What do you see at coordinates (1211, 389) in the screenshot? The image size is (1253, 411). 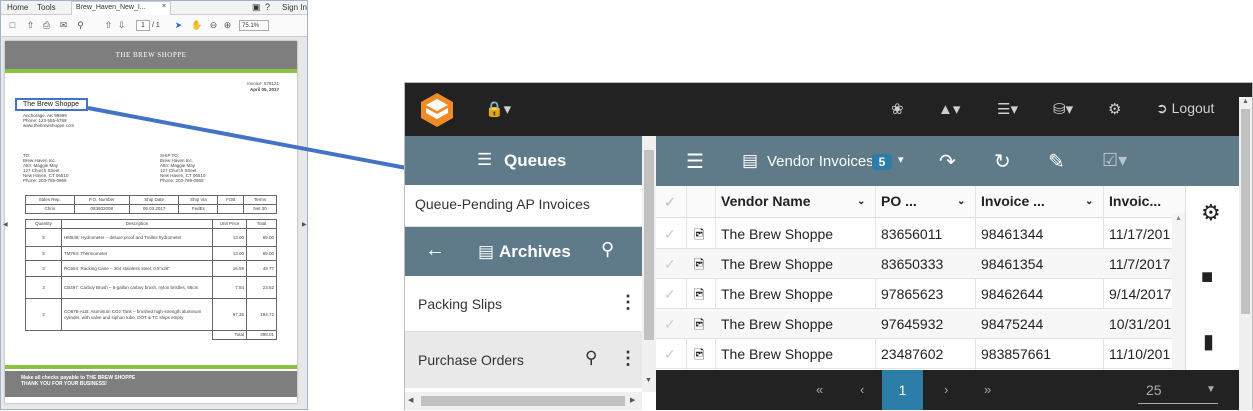 I see `caret-down-icon: ▼` at bounding box center [1211, 389].